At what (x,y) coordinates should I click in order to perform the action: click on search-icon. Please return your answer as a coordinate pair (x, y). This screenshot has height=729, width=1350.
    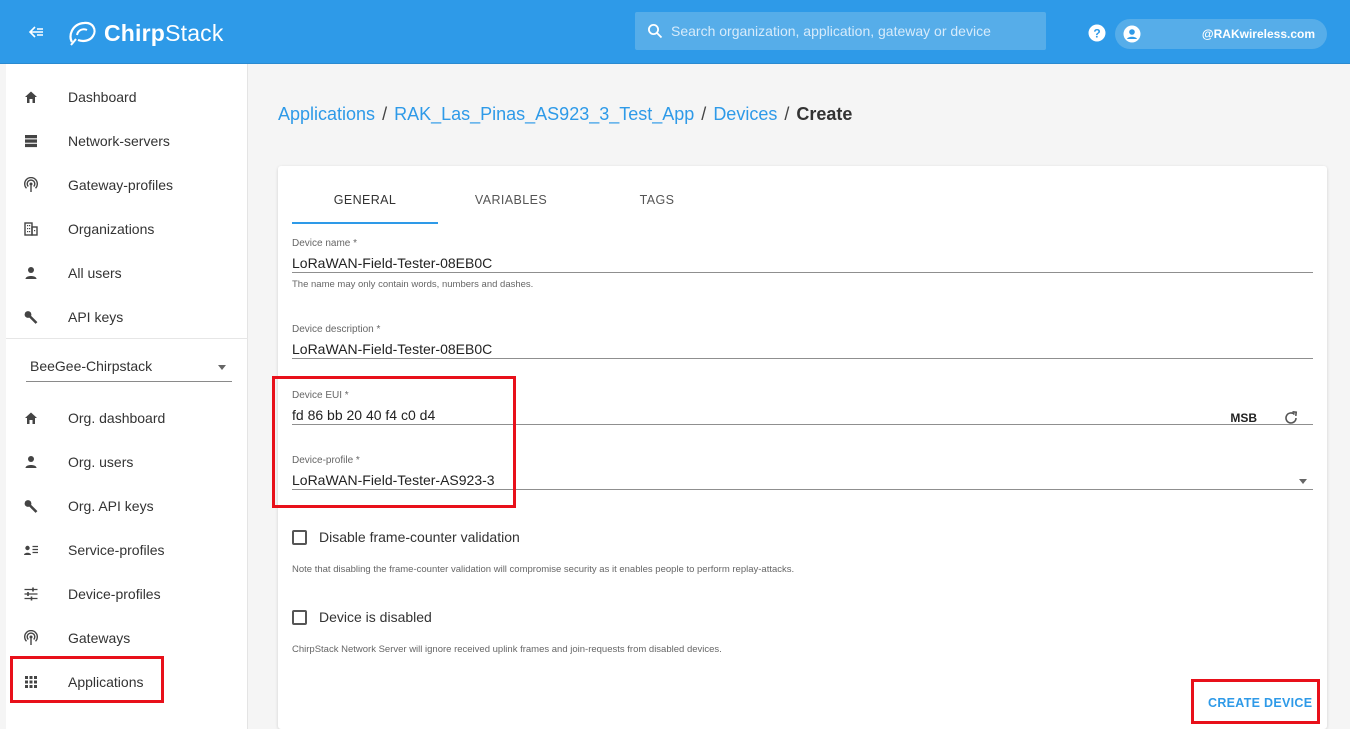
    Looking at the image, I should click on (655, 31).